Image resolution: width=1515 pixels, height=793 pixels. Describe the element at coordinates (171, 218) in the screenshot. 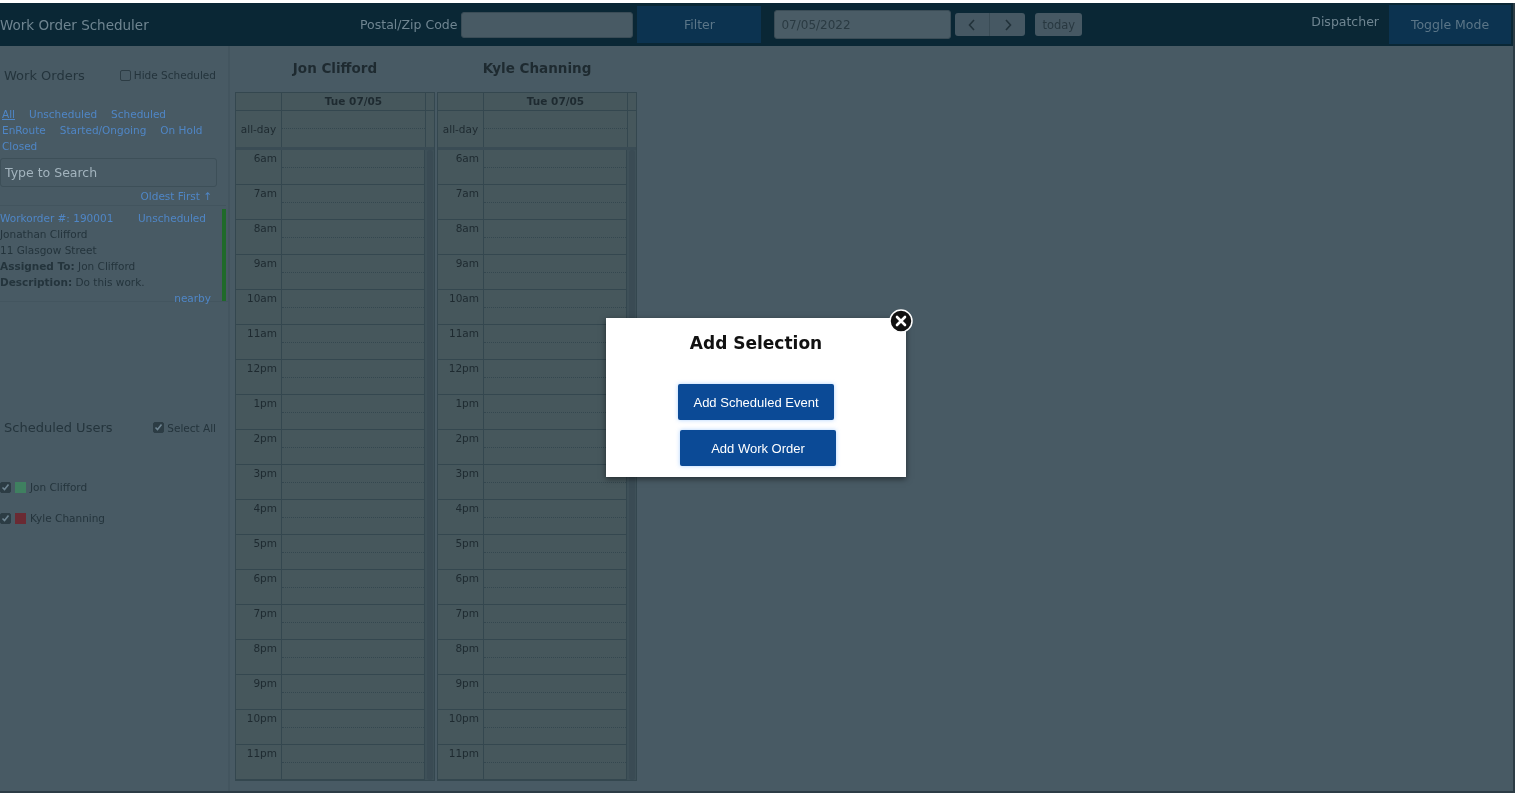

I see `status-label: Unscheduled` at that location.